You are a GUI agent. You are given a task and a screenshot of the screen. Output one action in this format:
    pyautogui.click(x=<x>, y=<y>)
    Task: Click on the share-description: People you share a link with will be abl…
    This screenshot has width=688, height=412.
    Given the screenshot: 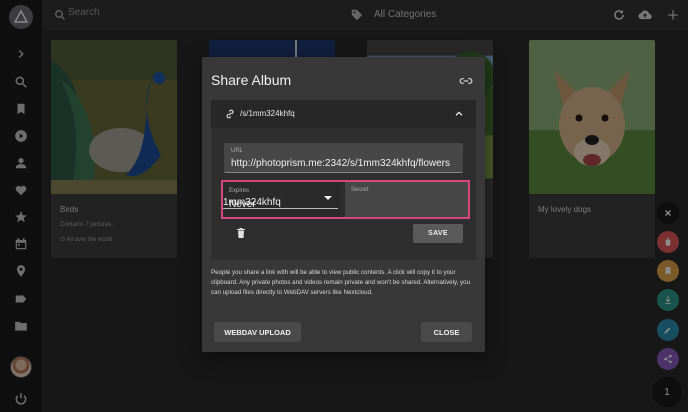 What is the action you would take?
    pyautogui.click(x=341, y=282)
    